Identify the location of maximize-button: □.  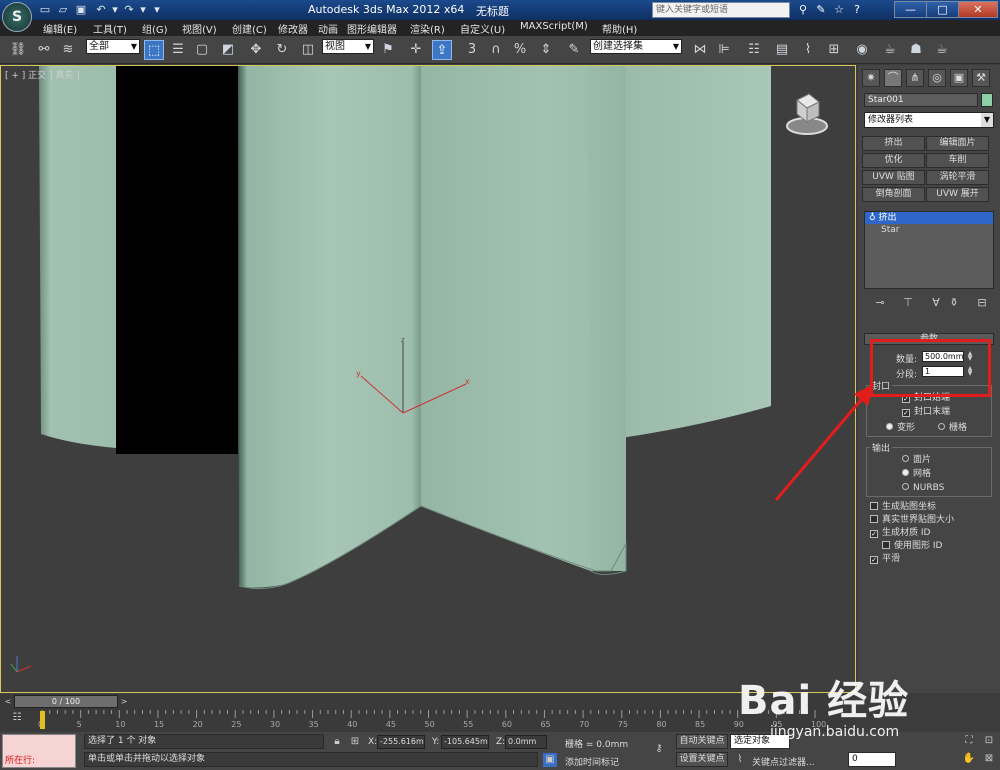
(942, 9).